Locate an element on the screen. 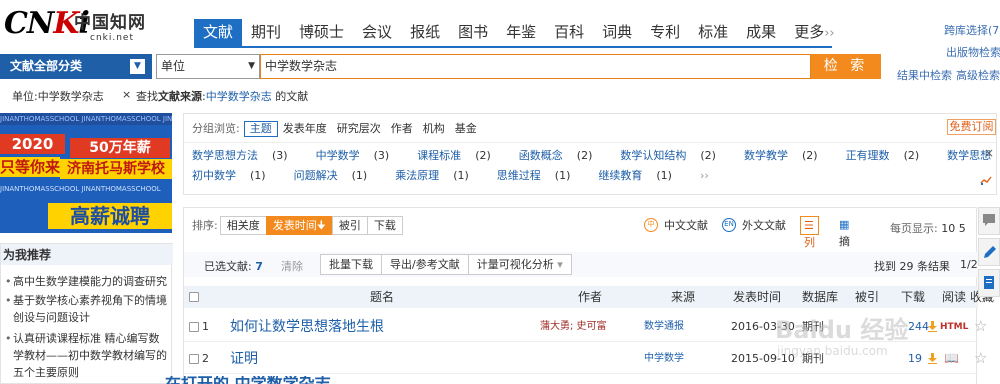 The height and width of the screenshot is (384, 1000). per-page-10: 10 is located at coordinates (948, 228).